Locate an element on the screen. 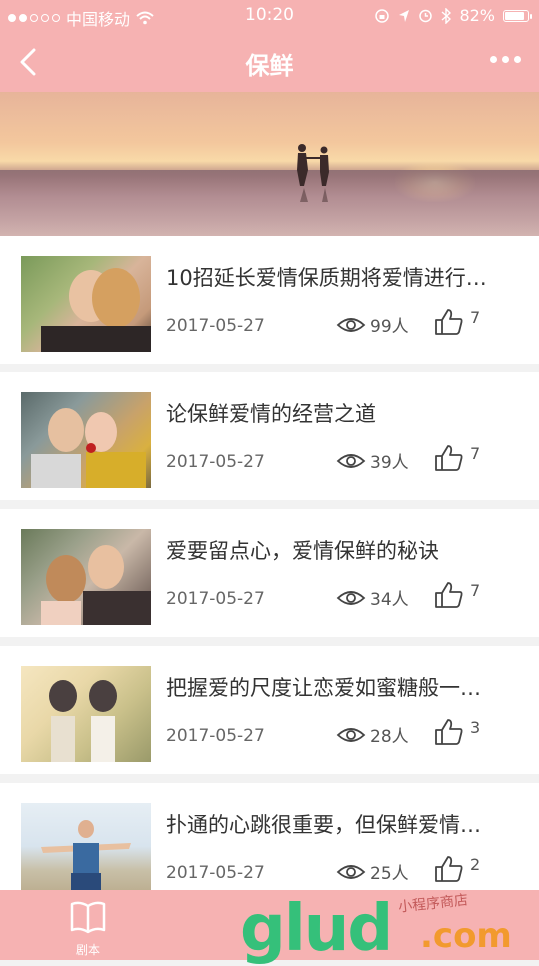  view-count: 99人 is located at coordinates (372, 324).